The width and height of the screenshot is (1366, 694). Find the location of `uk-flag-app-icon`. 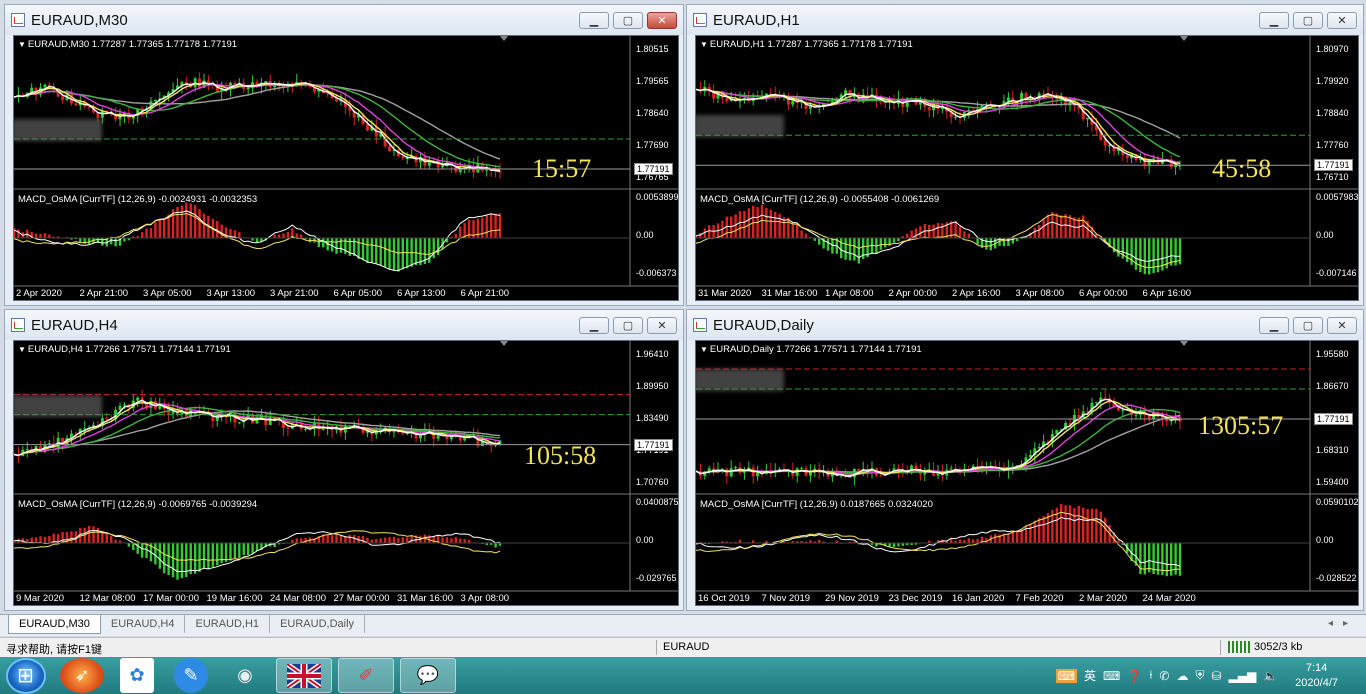

uk-flag-app-icon is located at coordinates (304, 675).